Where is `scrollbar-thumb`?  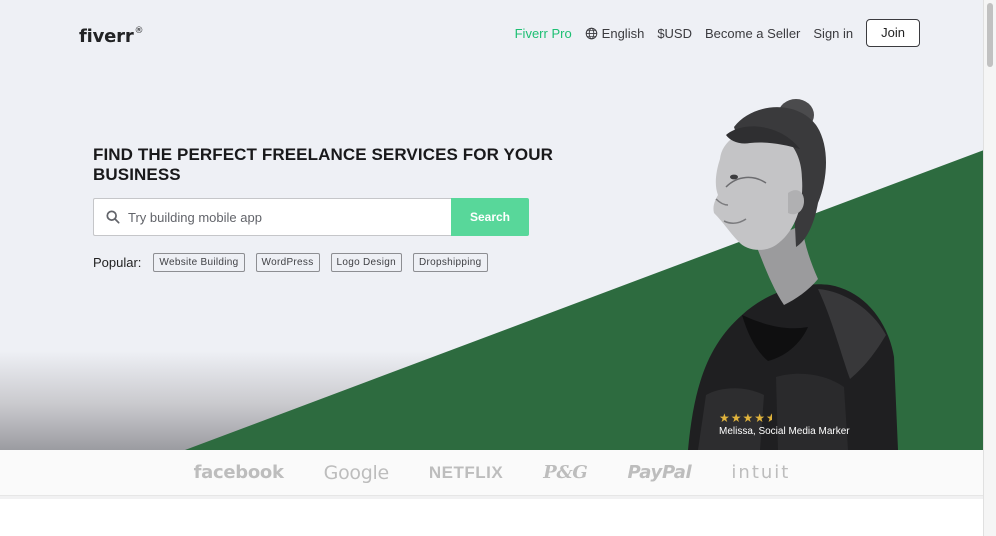
scrollbar-thumb is located at coordinates (990, 35).